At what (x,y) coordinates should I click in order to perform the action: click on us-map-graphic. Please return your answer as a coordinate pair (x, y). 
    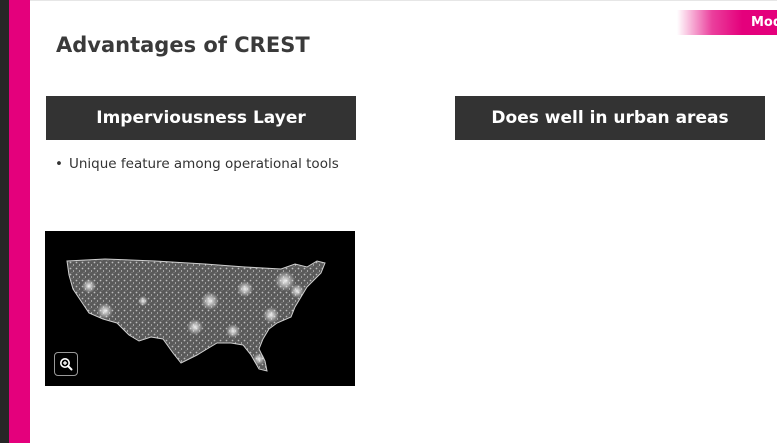
    Looking at the image, I should click on (196, 315).